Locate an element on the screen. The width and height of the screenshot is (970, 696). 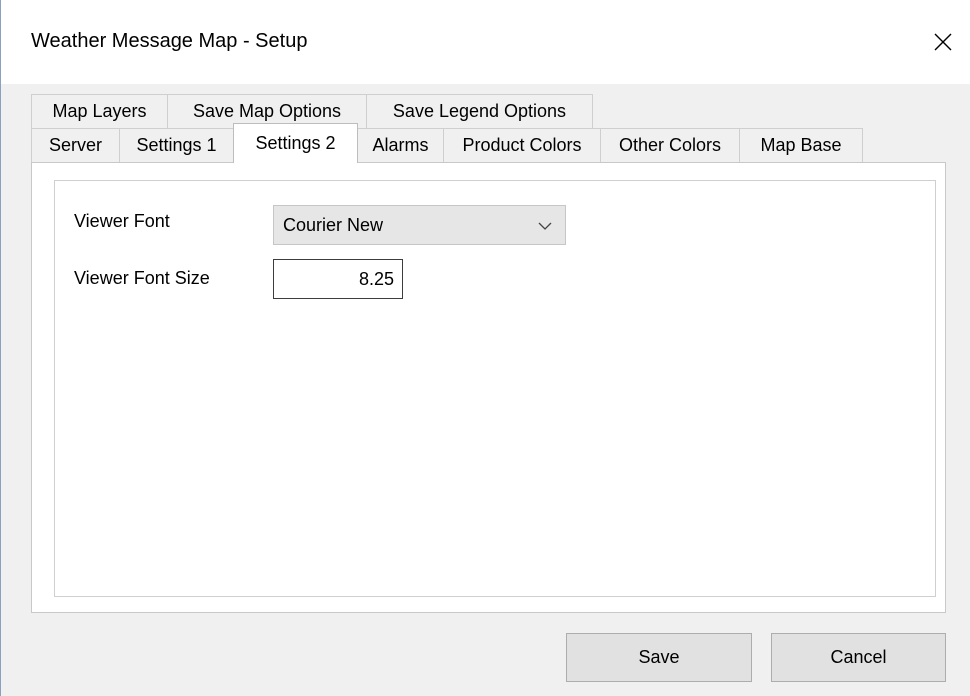
tab-map-layers: Map Layers is located at coordinates (99, 111).